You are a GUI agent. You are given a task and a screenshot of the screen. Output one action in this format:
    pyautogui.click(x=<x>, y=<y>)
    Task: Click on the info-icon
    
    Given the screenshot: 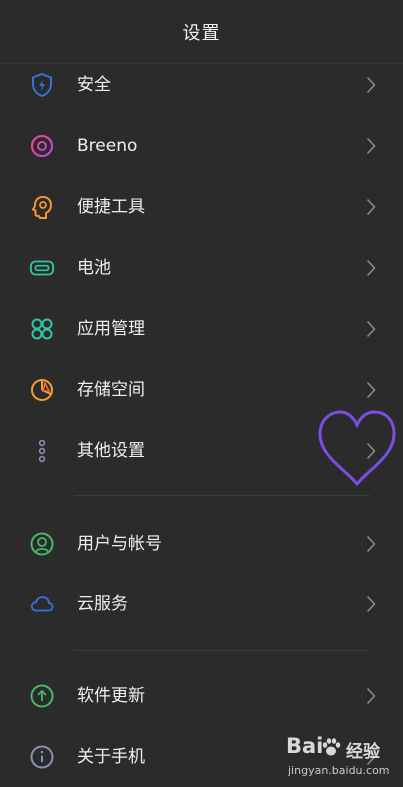 What is the action you would take?
    pyautogui.click(x=42, y=757)
    